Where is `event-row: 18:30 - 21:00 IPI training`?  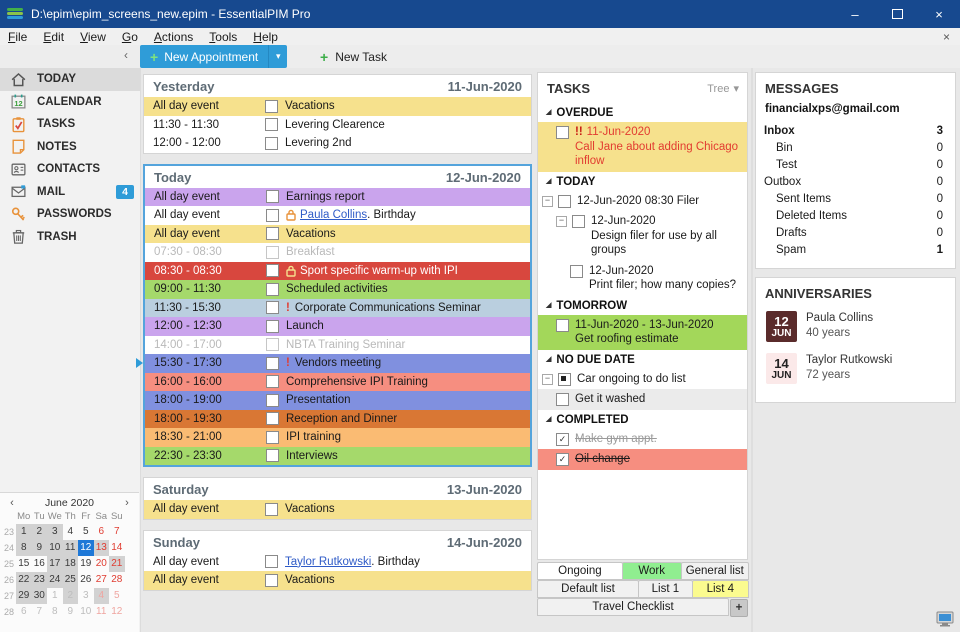
event-row: 18:30 - 21:00 IPI training is located at coordinates (337, 437).